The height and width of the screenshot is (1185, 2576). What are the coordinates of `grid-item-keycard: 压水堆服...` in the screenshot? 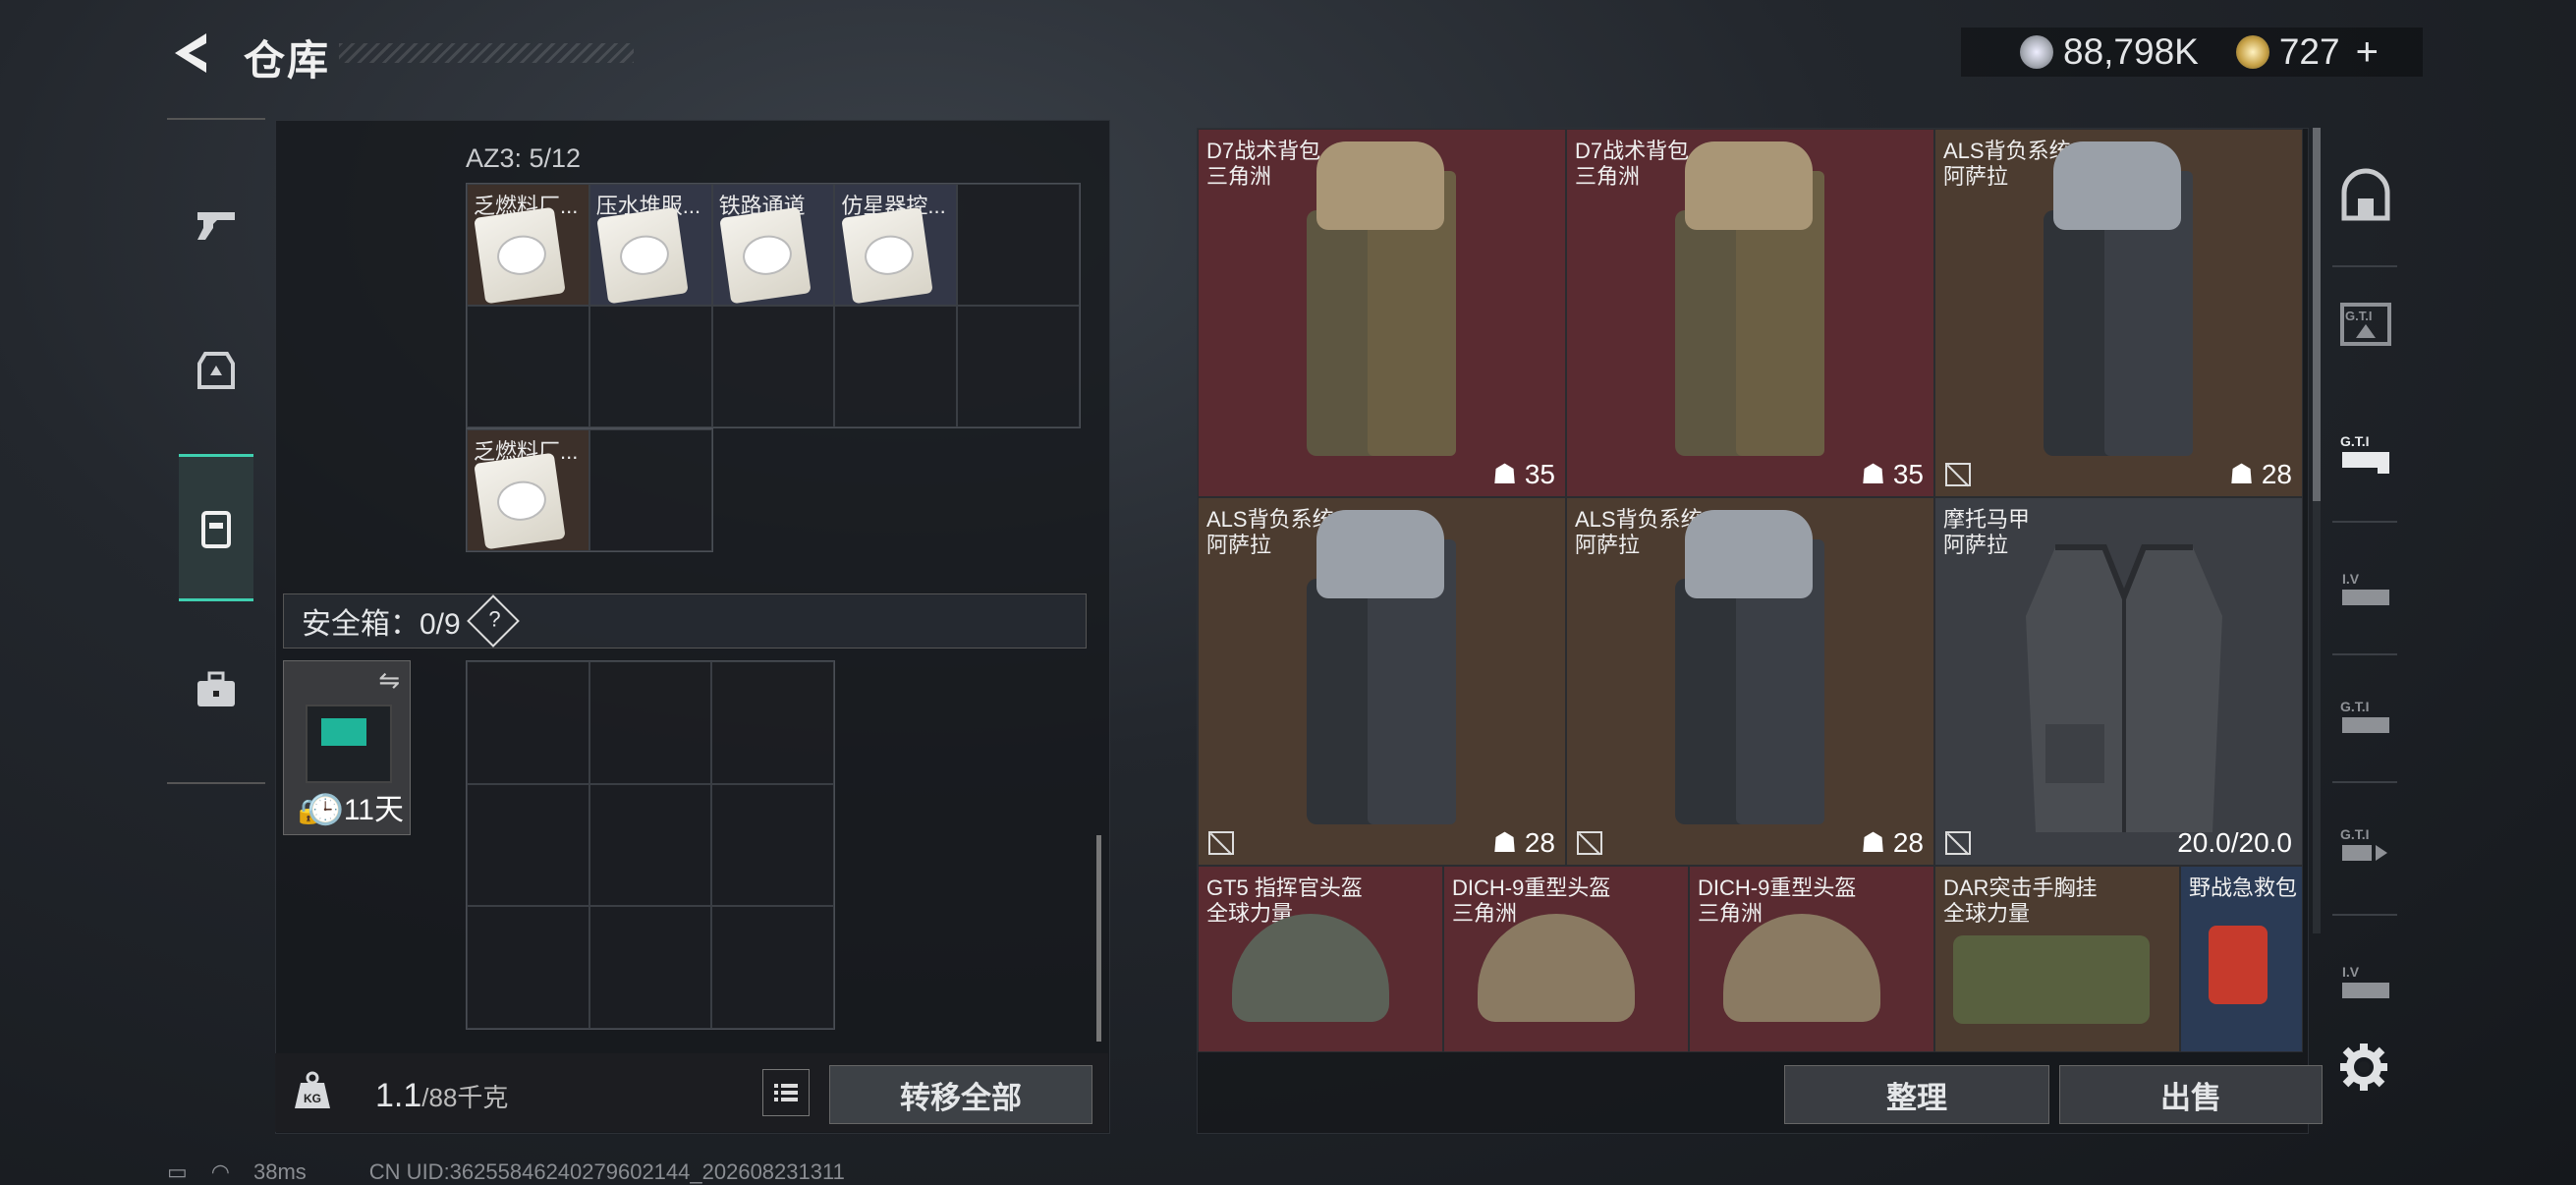 It's located at (650, 245).